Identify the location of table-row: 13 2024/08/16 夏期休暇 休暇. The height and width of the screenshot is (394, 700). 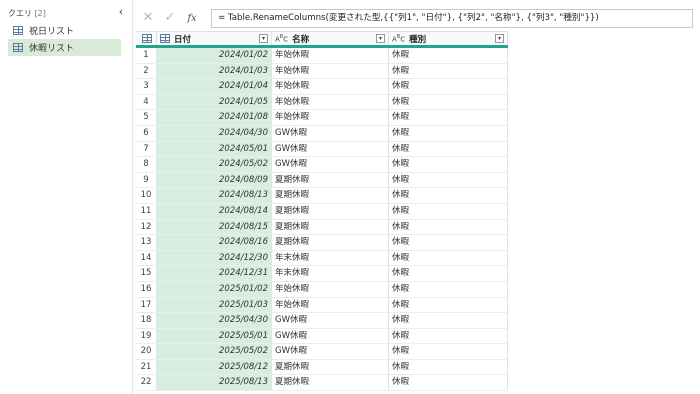
(322, 243).